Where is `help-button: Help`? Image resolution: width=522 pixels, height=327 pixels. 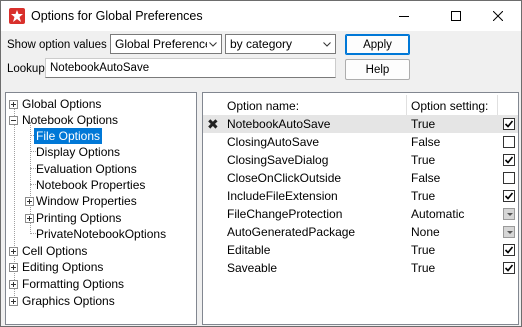
help-button: Help is located at coordinates (377, 69).